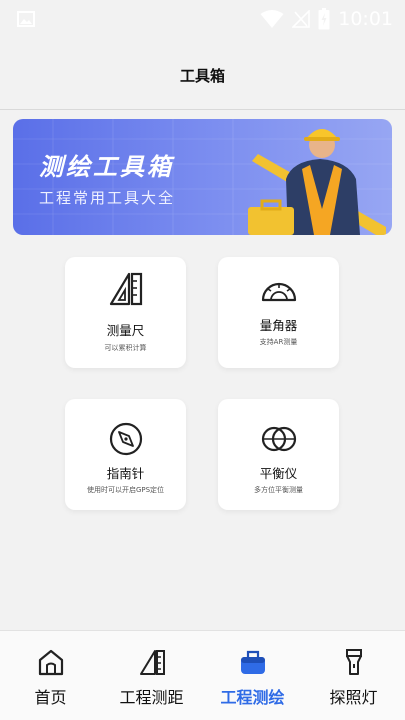 This screenshot has height=720, width=405. Describe the element at coordinates (252, 697) in the screenshot. I see `tab-label: 工程测绘` at that location.